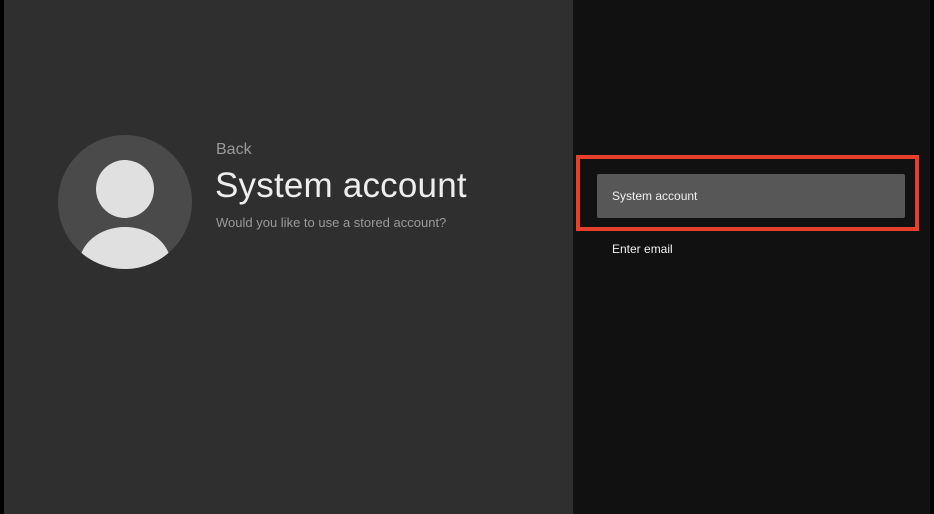 The height and width of the screenshot is (514, 934). I want to click on account-avatar, so click(125, 202).